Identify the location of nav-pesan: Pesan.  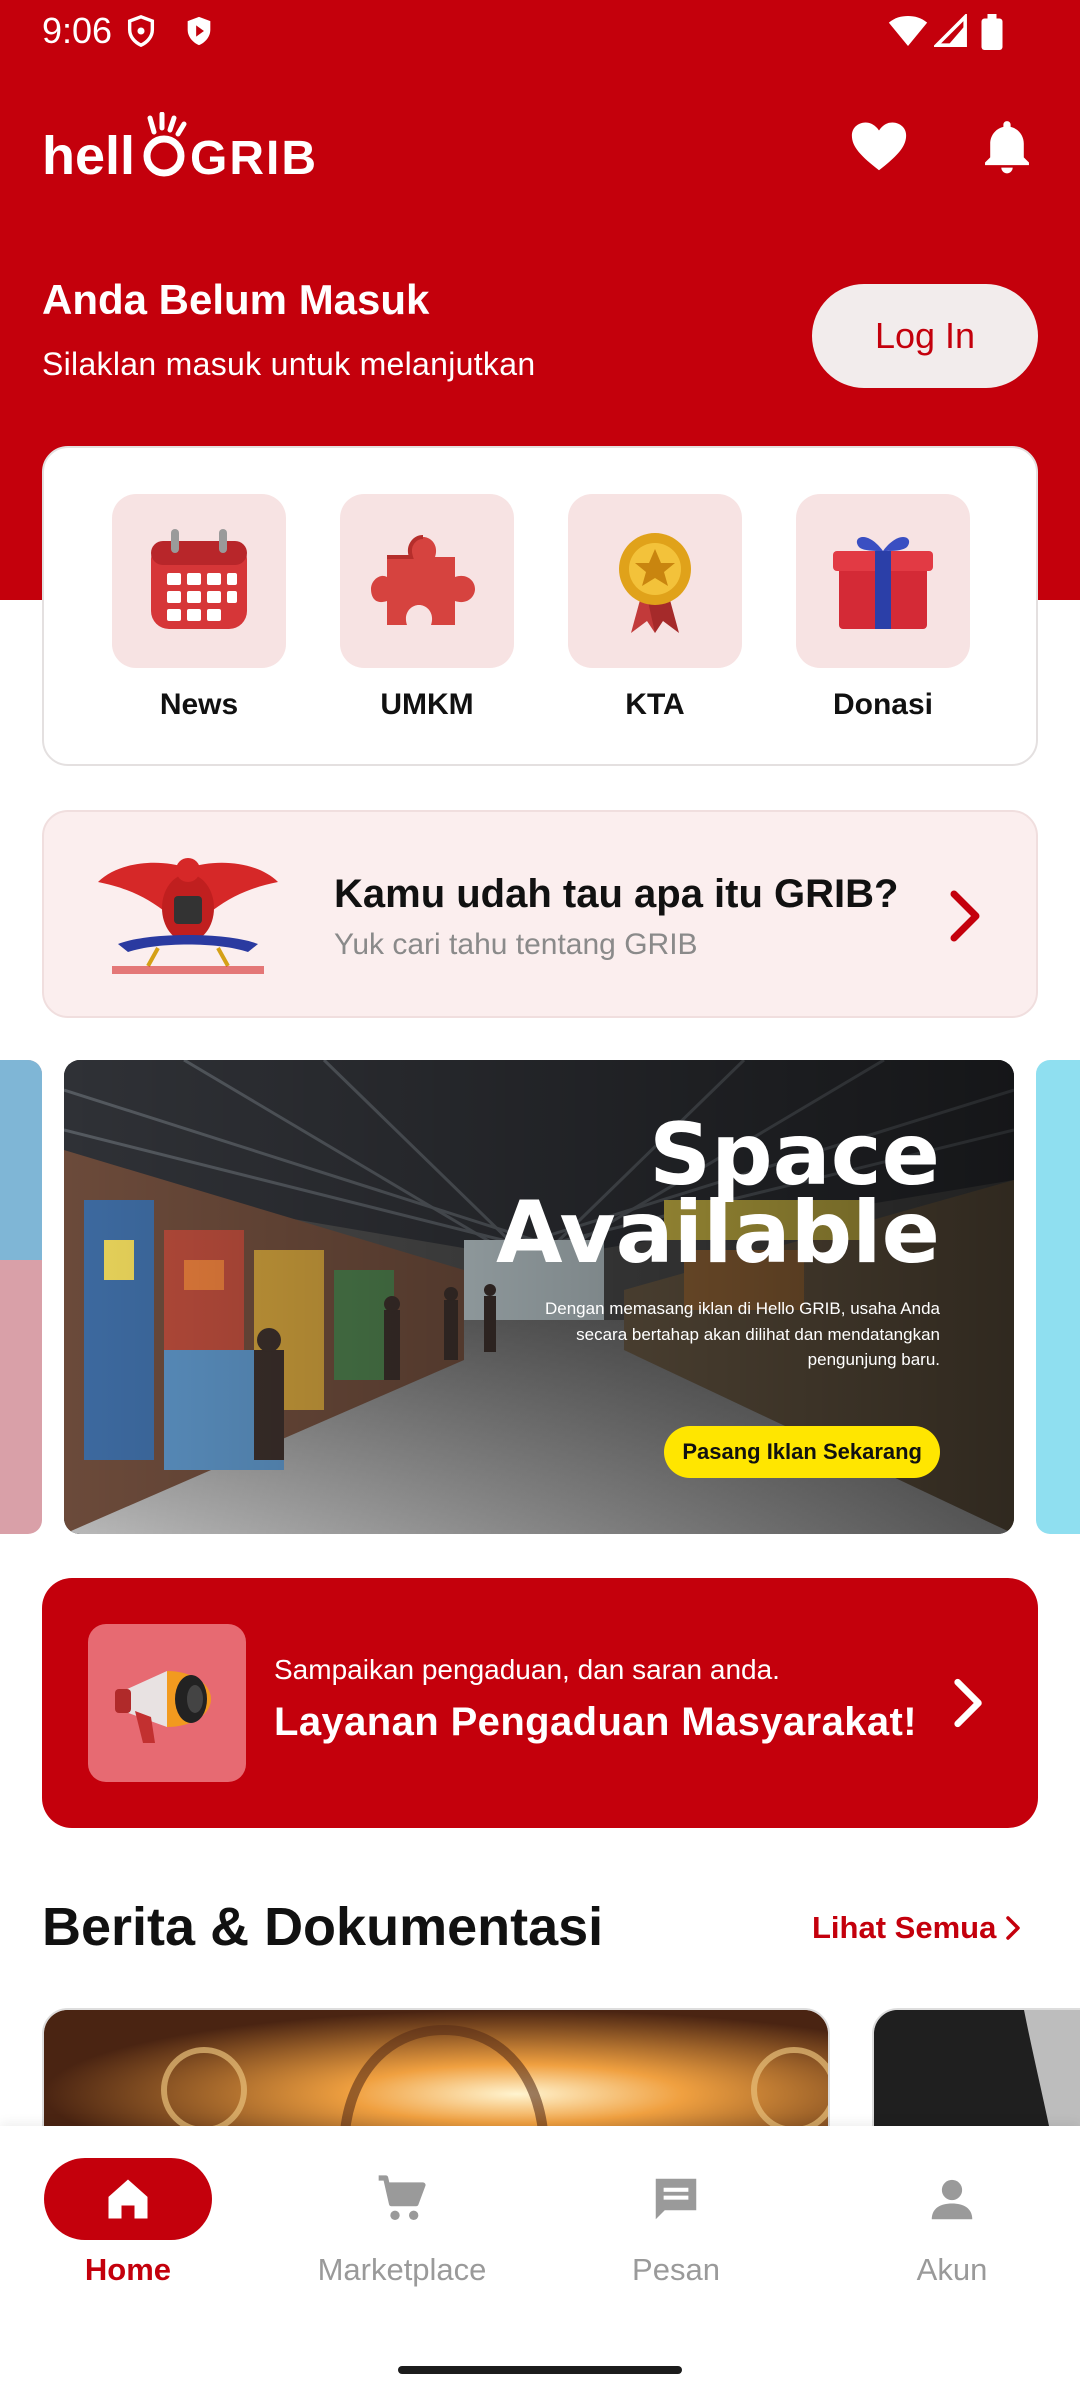
(676, 2223).